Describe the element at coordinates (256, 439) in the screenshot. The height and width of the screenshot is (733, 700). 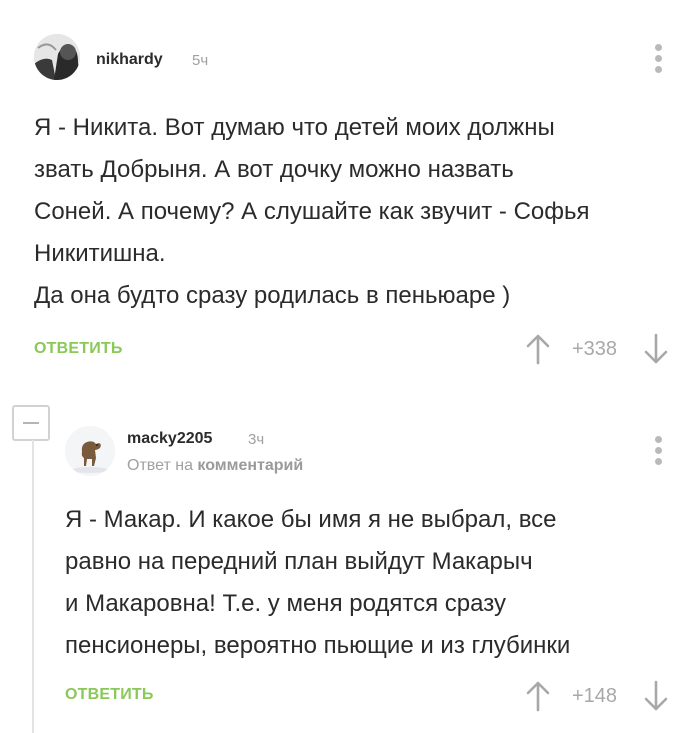
I see `comment-time: 3ч` at that location.